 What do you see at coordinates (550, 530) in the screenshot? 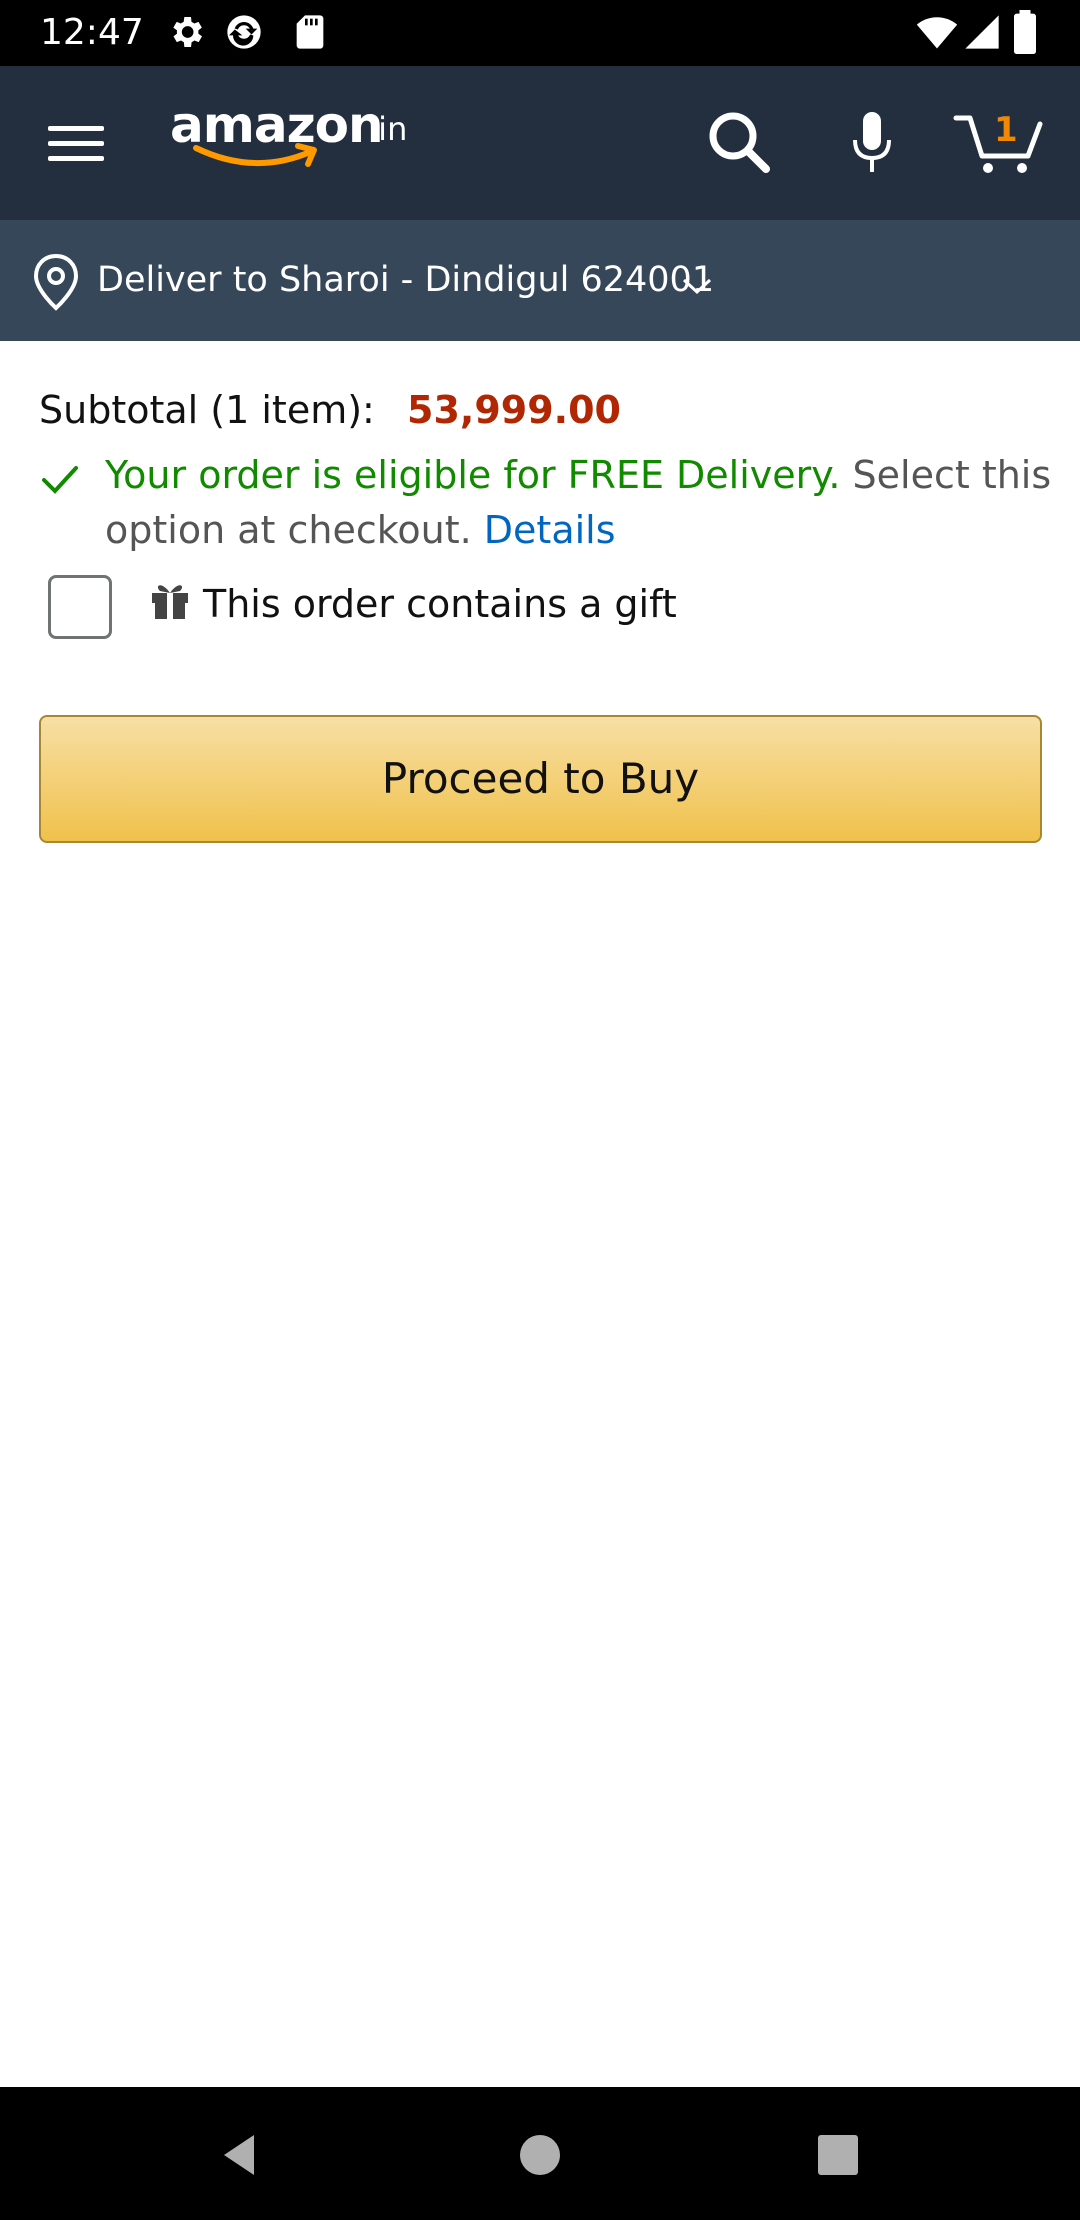
I see `details-link: Details` at bounding box center [550, 530].